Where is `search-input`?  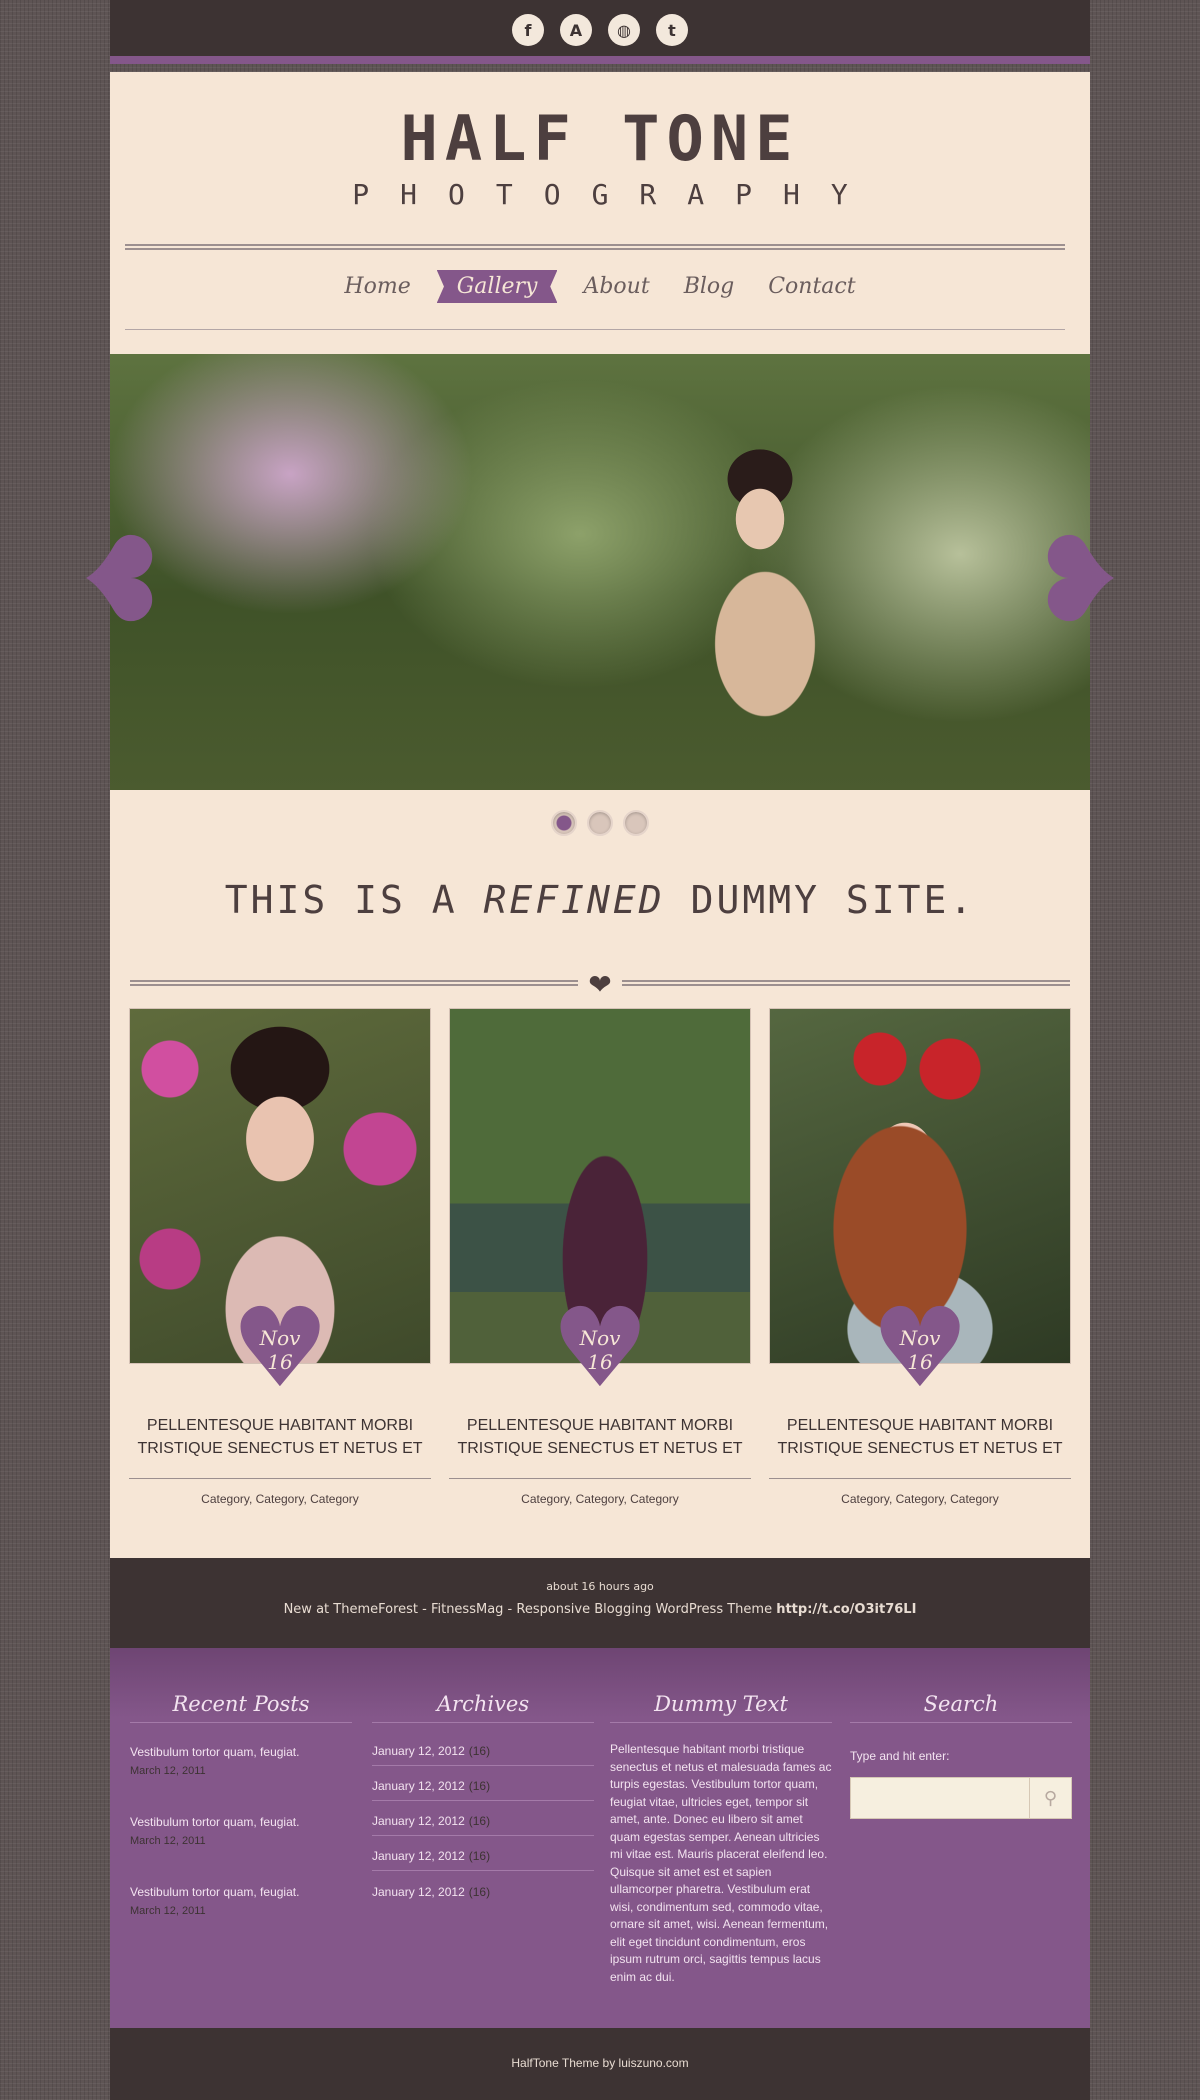 search-input is located at coordinates (940, 1798).